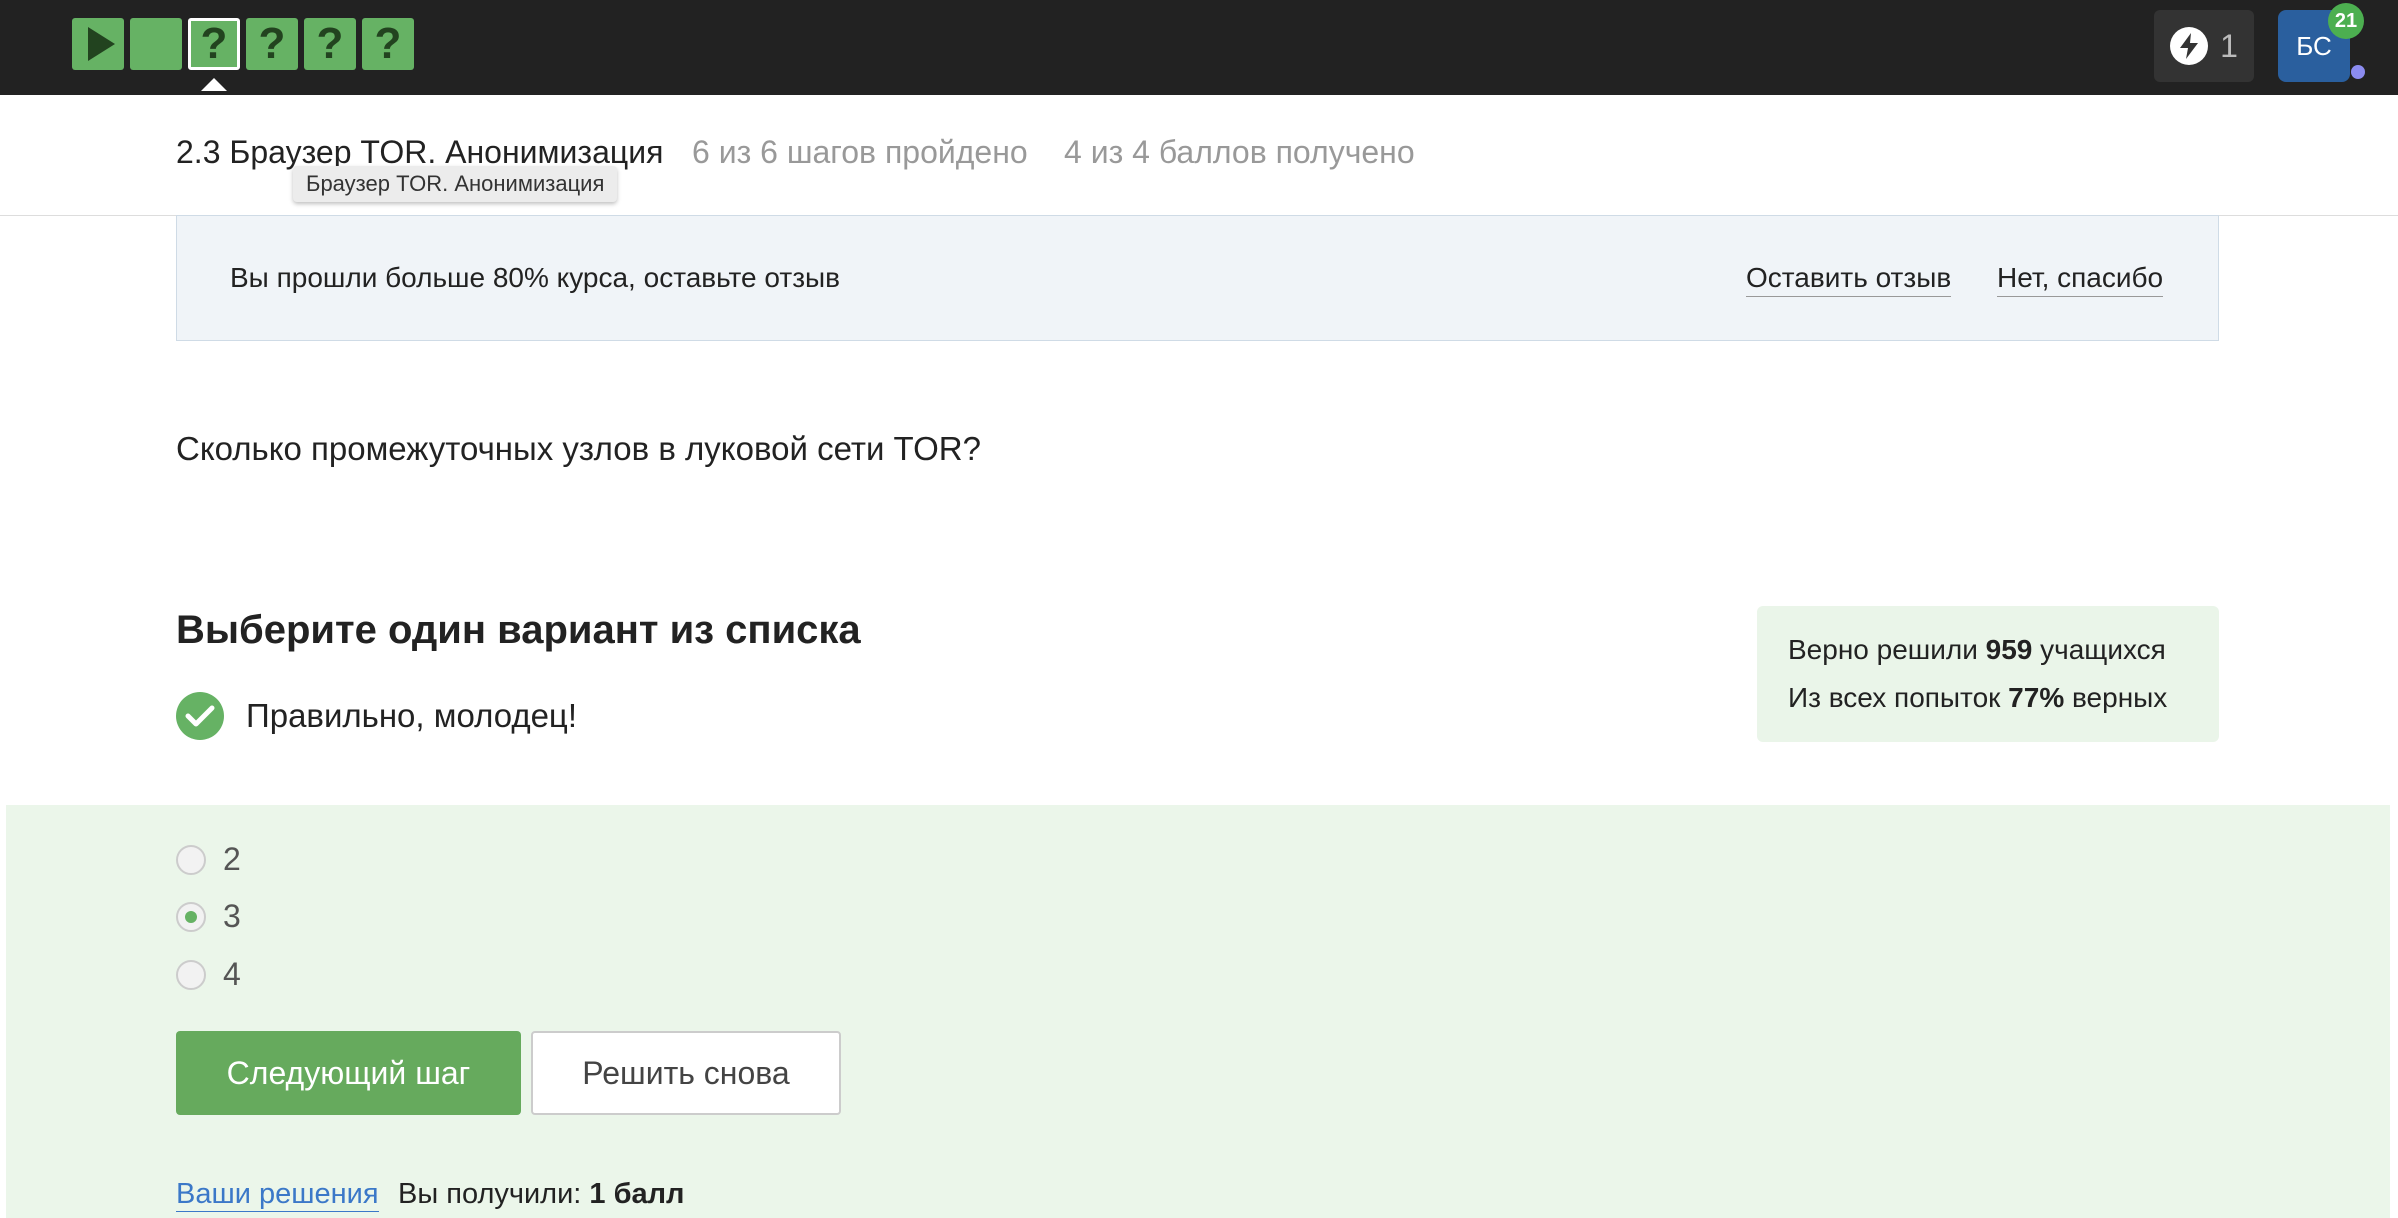 This screenshot has height=1218, width=2398. What do you see at coordinates (1239, 152) in the screenshot?
I see `lesson-points: 4 из 4 баллов получено` at bounding box center [1239, 152].